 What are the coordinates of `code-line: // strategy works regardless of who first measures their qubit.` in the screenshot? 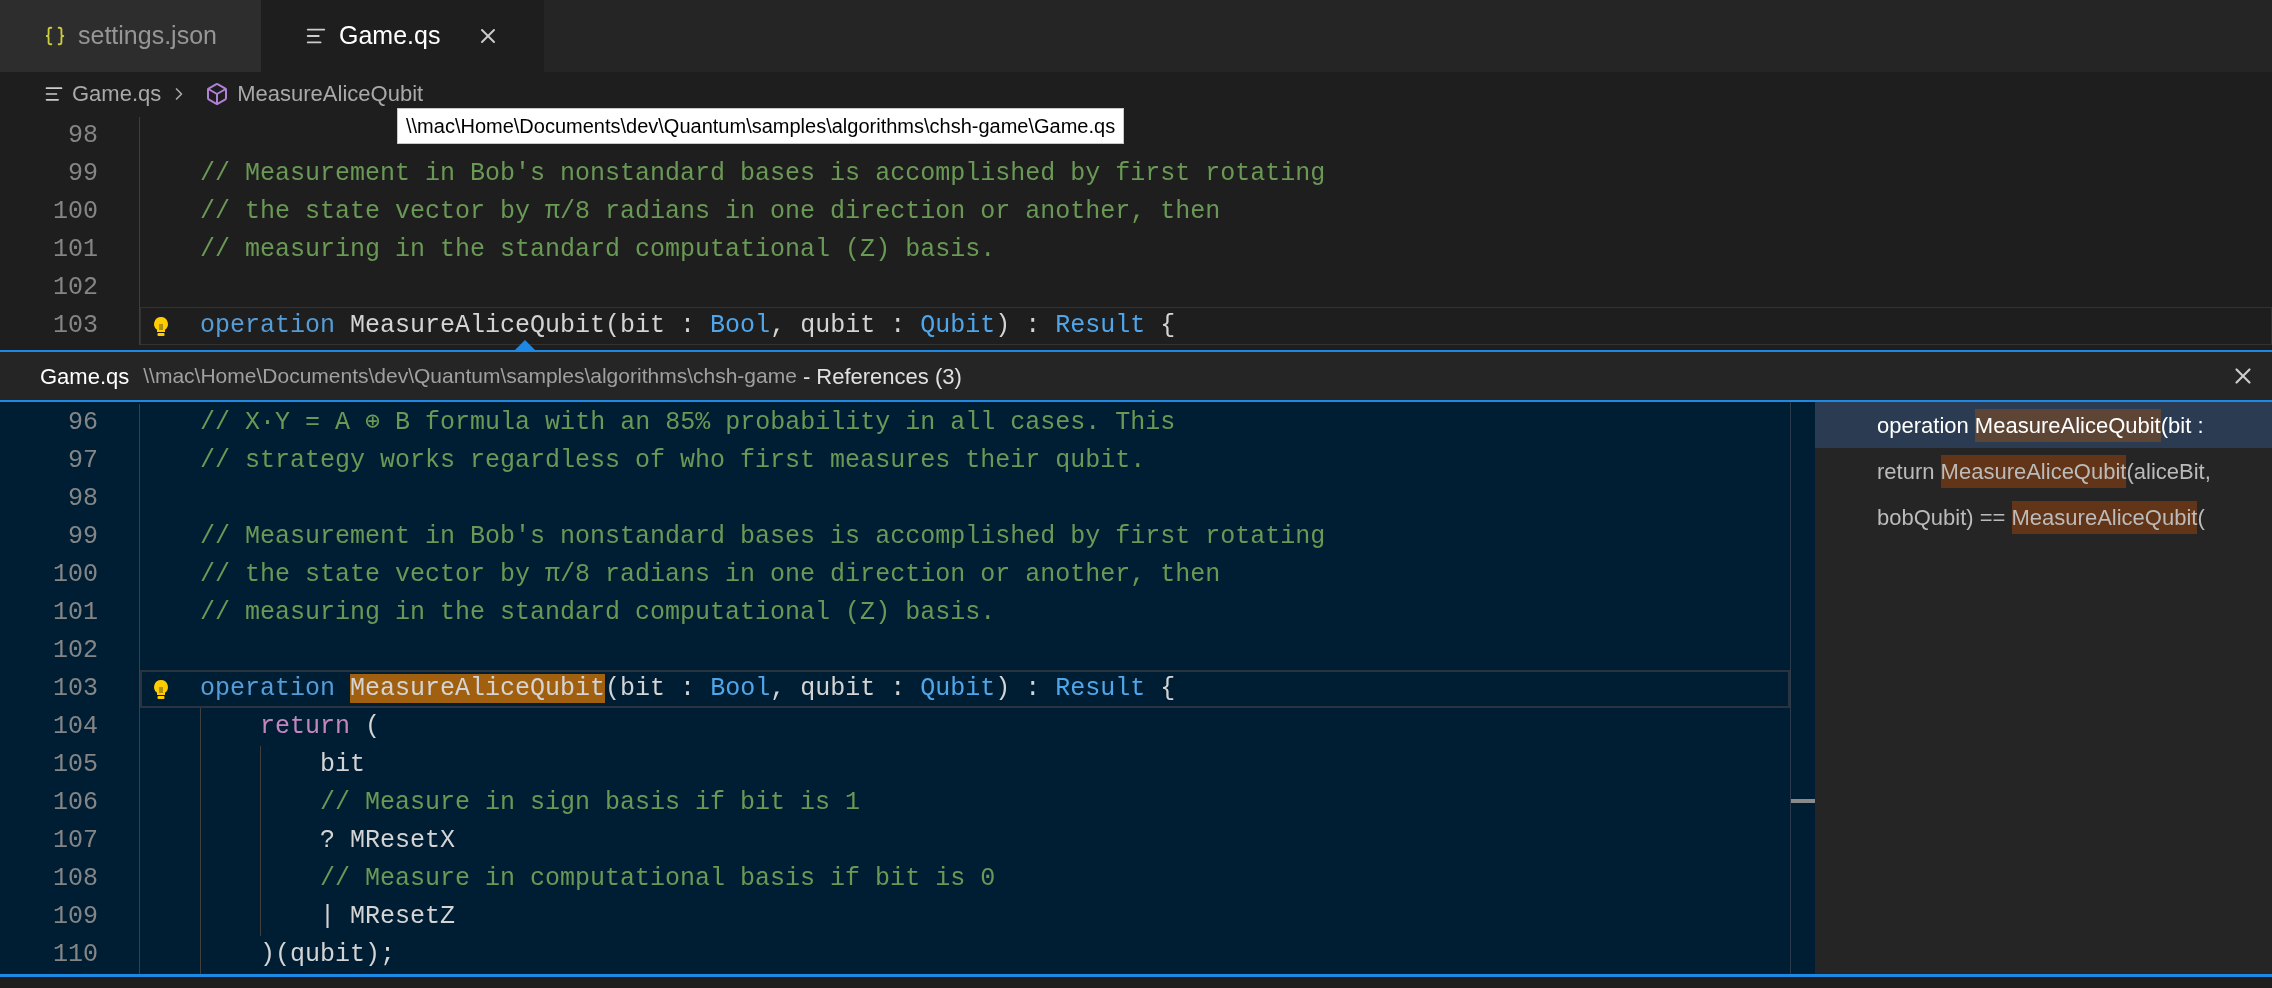 It's located at (673, 461).